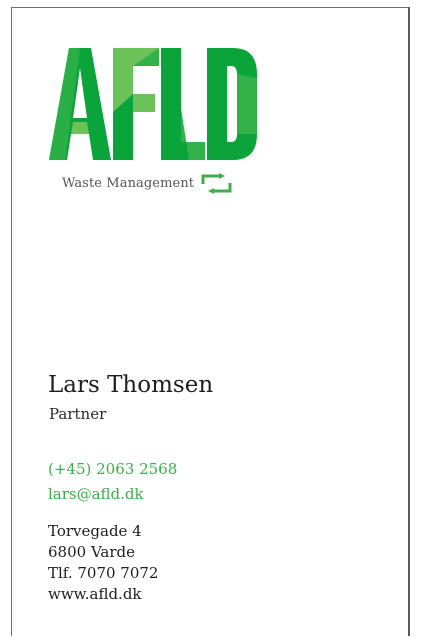  Describe the element at coordinates (95, 531) in the screenshot. I see `address-street: Torvegade 4` at that location.